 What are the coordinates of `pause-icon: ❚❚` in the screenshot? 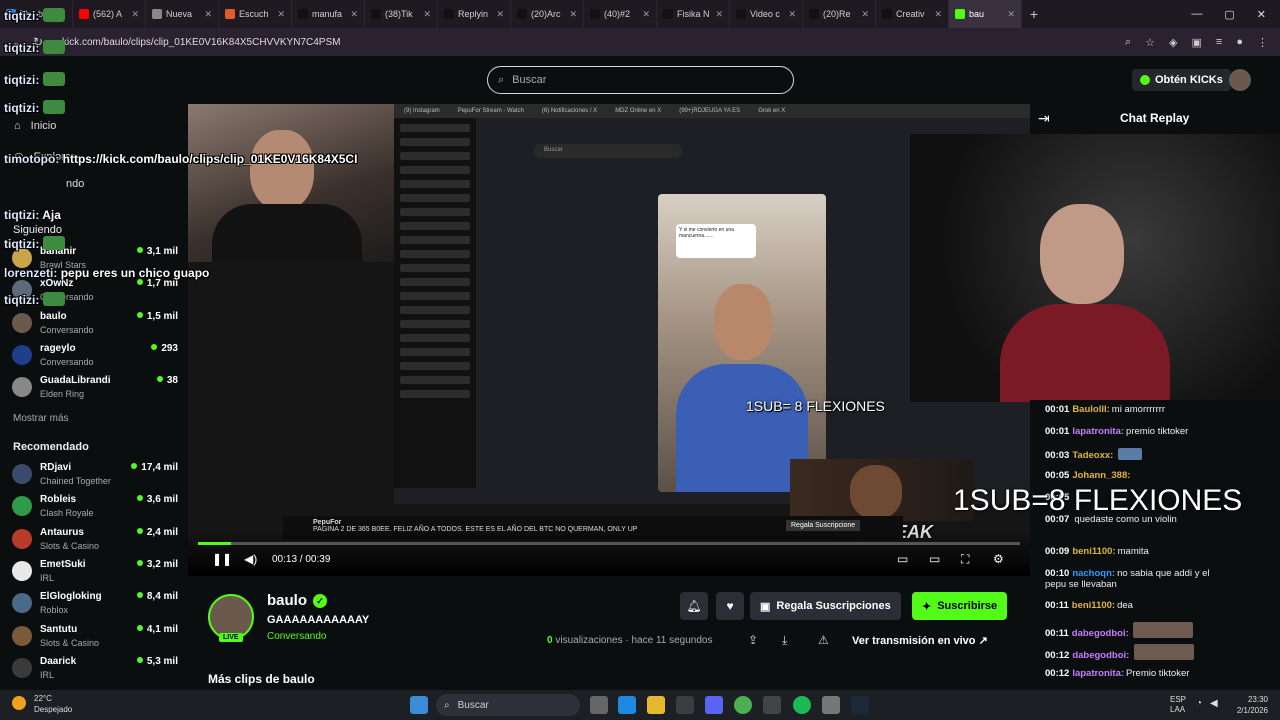 It's located at (222, 559).